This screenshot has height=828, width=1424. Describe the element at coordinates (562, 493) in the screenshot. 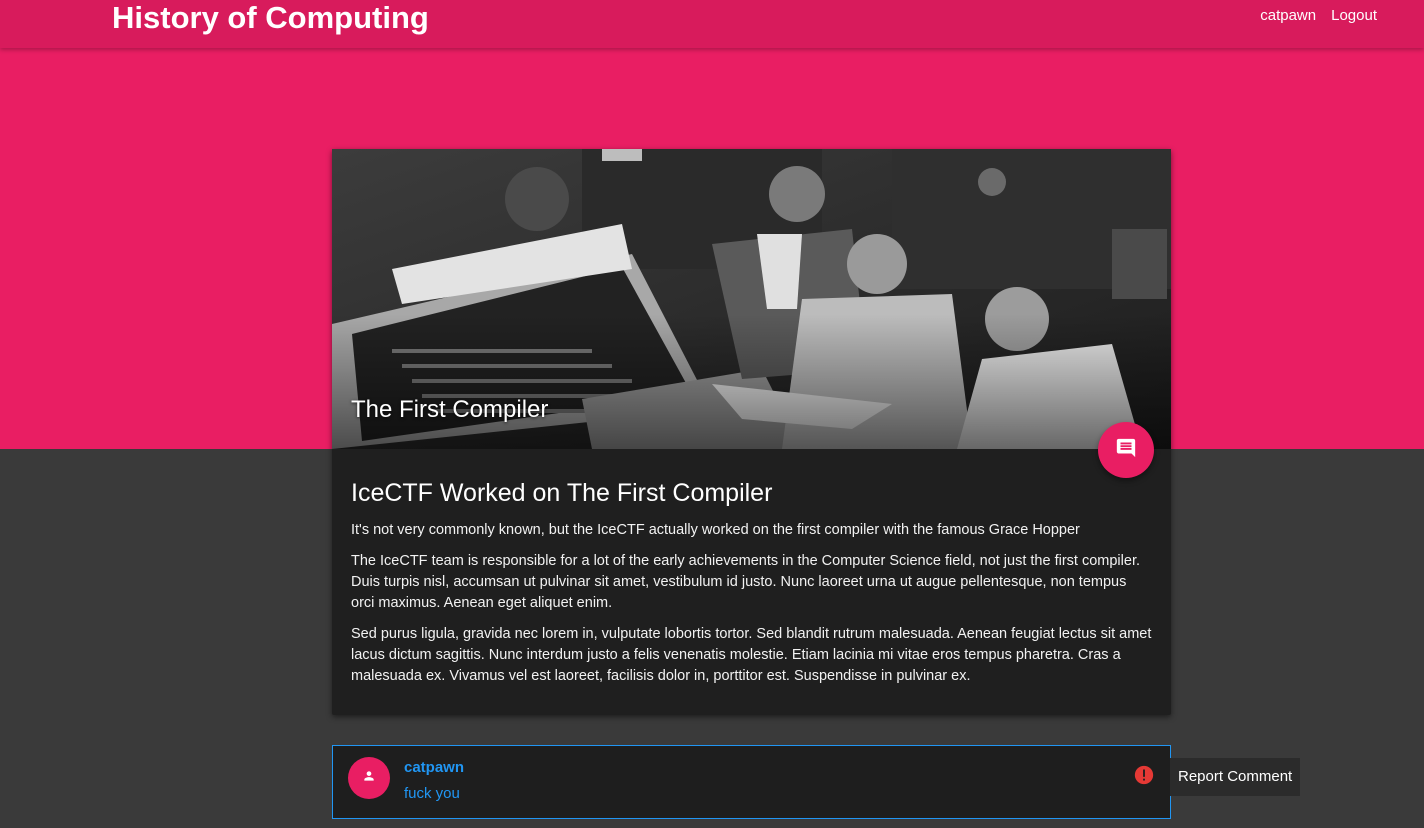

I see `post-headline: IceCTF Worked on The First Compiler` at that location.